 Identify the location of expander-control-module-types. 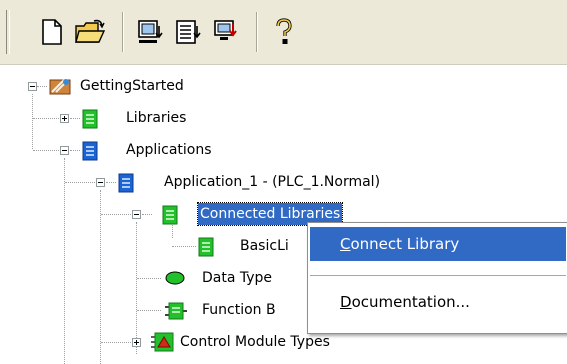
(136, 342).